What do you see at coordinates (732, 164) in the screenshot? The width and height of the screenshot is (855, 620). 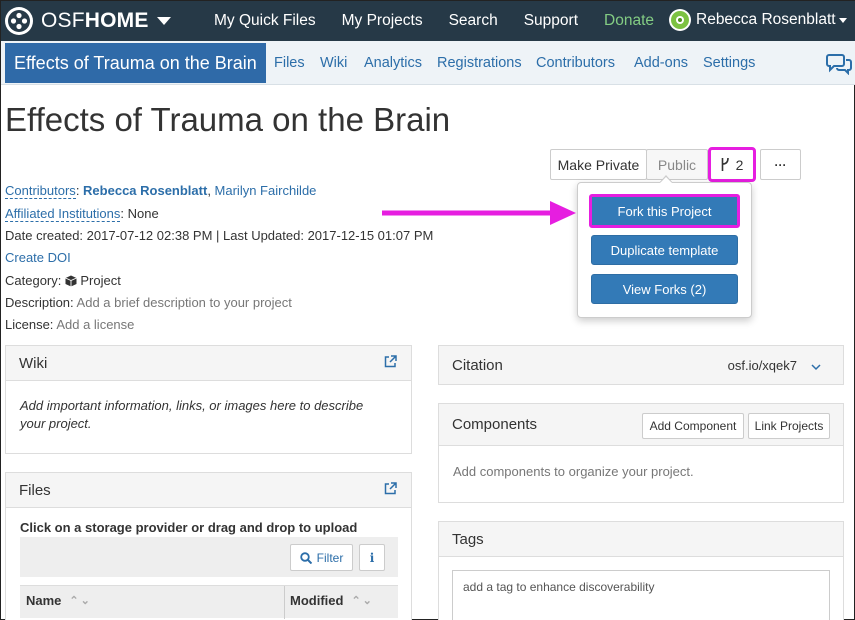 I see `fork-button: 2` at bounding box center [732, 164].